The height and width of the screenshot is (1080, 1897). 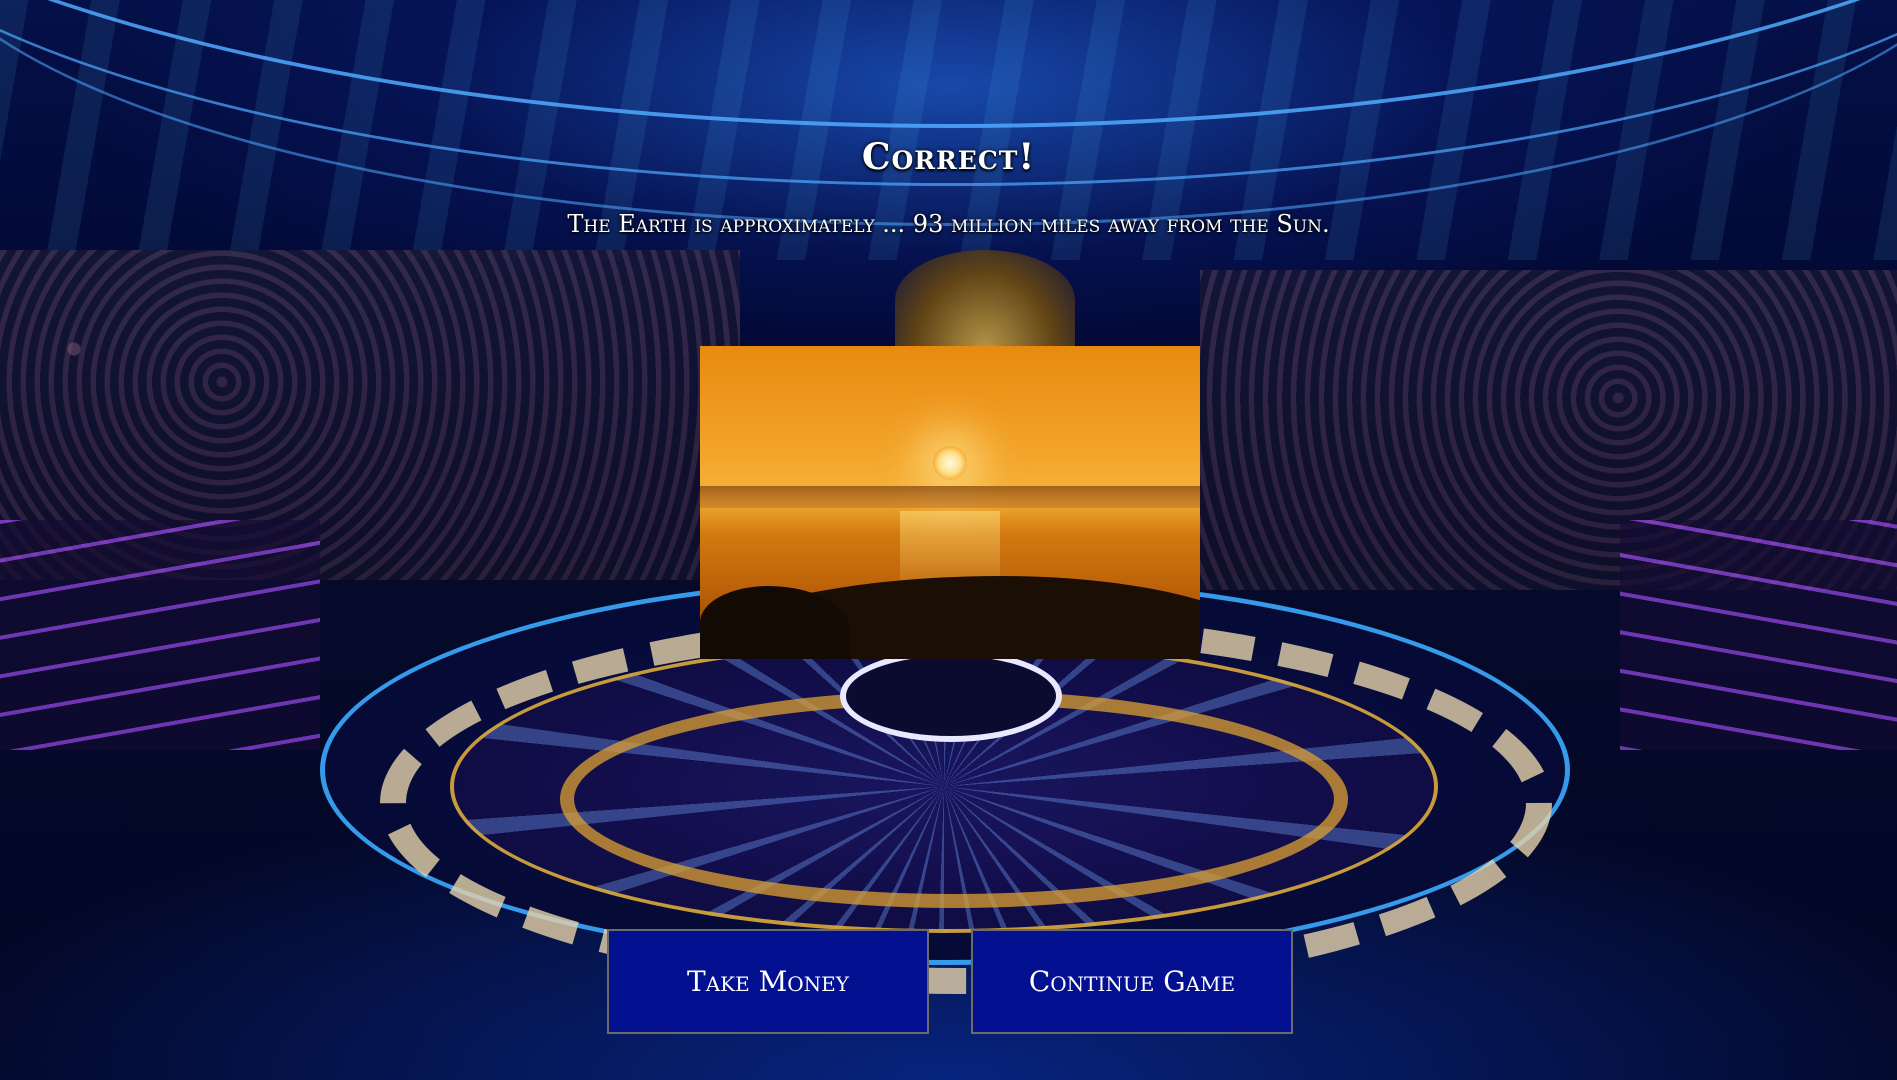 I want to click on result-title: Correct!, so click(x=948, y=157).